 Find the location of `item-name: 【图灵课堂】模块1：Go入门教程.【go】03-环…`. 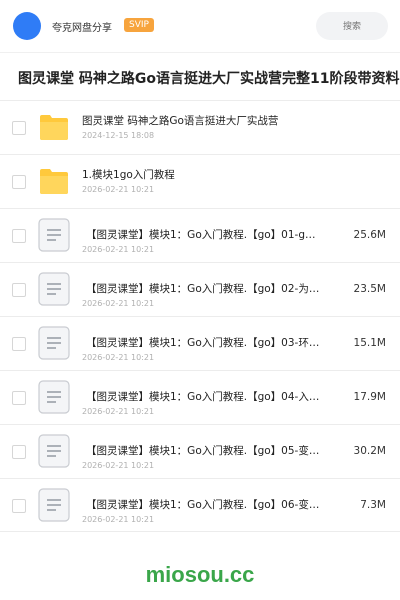

item-name: 【图灵课堂】模块1：Go入门教程.【go】03-环… is located at coordinates (205, 342).